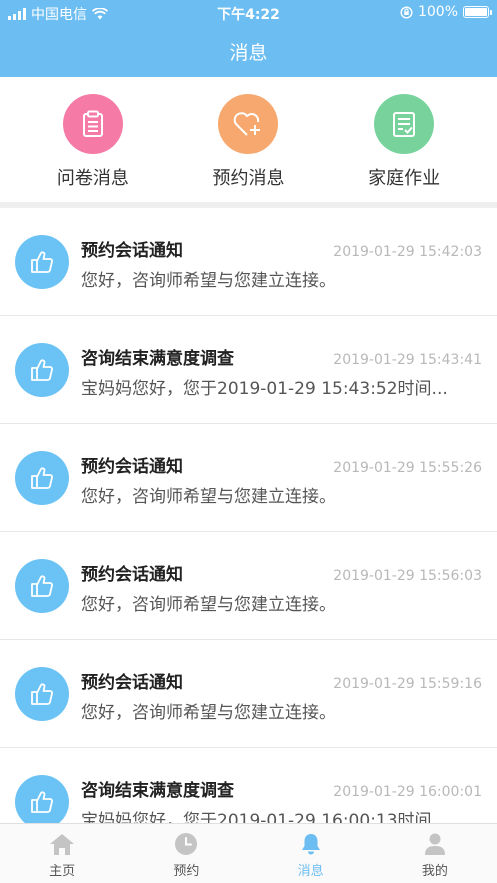 This screenshot has width=497, height=883. What do you see at coordinates (310, 871) in the screenshot?
I see `tab-label: 消息` at bounding box center [310, 871].